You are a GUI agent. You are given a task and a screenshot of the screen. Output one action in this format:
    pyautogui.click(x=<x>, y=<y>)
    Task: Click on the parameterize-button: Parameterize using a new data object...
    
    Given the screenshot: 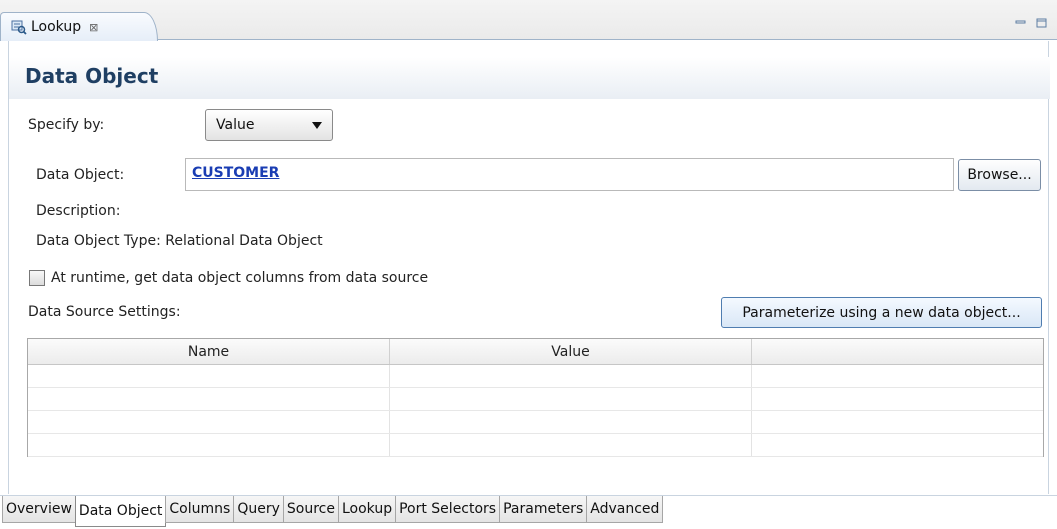 What is the action you would take?
    pyautogui.click(x=881, y=312)
    